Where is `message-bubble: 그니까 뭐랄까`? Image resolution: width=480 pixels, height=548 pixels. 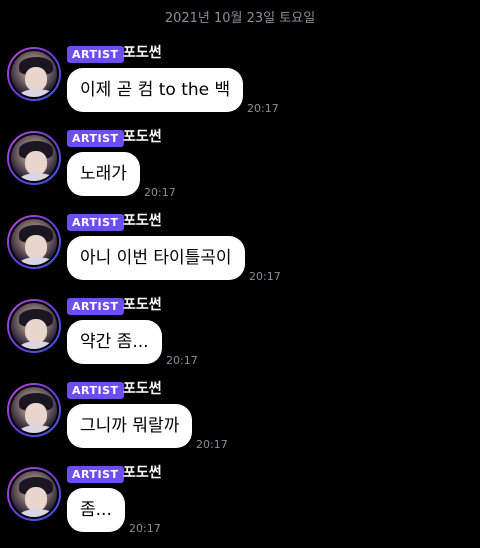 message-bubble: 그니까 뭐랄까 is located at coordinates (130, 426).